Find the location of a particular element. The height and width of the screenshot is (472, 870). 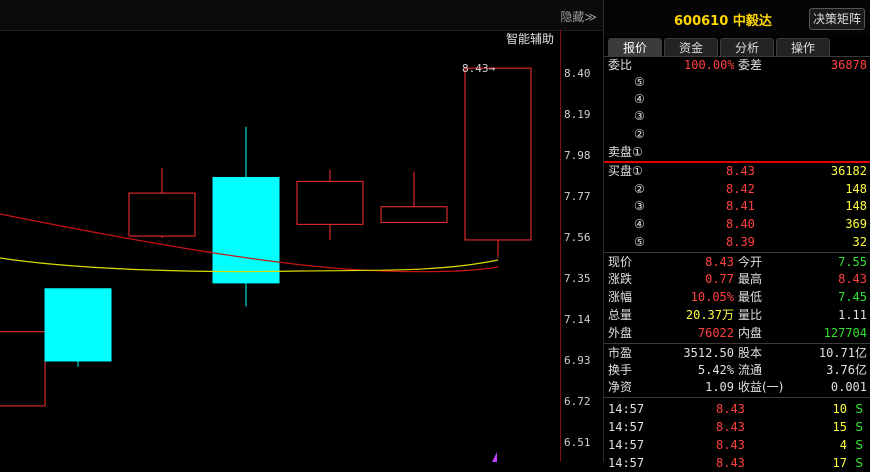

stock-name: 中毅达 is located at coordinates (752, 21).